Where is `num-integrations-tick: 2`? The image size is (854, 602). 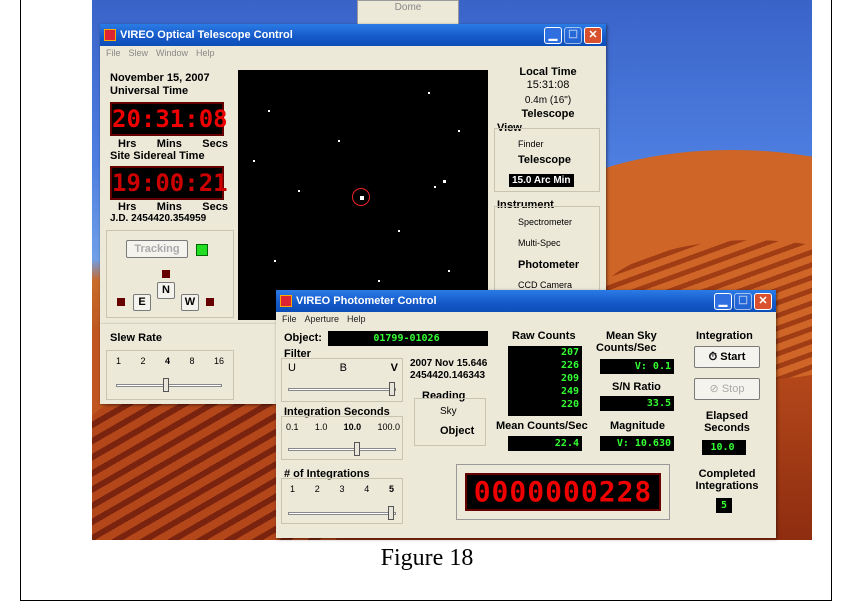 num-integrations-tick: 2 is located at coordinates (317, 489).